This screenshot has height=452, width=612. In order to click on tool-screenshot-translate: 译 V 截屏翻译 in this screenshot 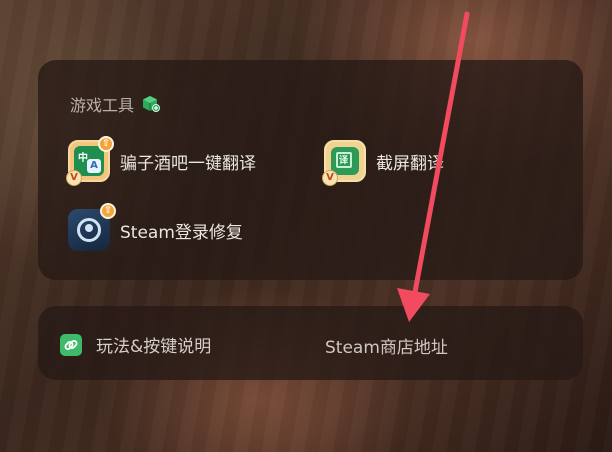, I will do `click(383, 163)`.